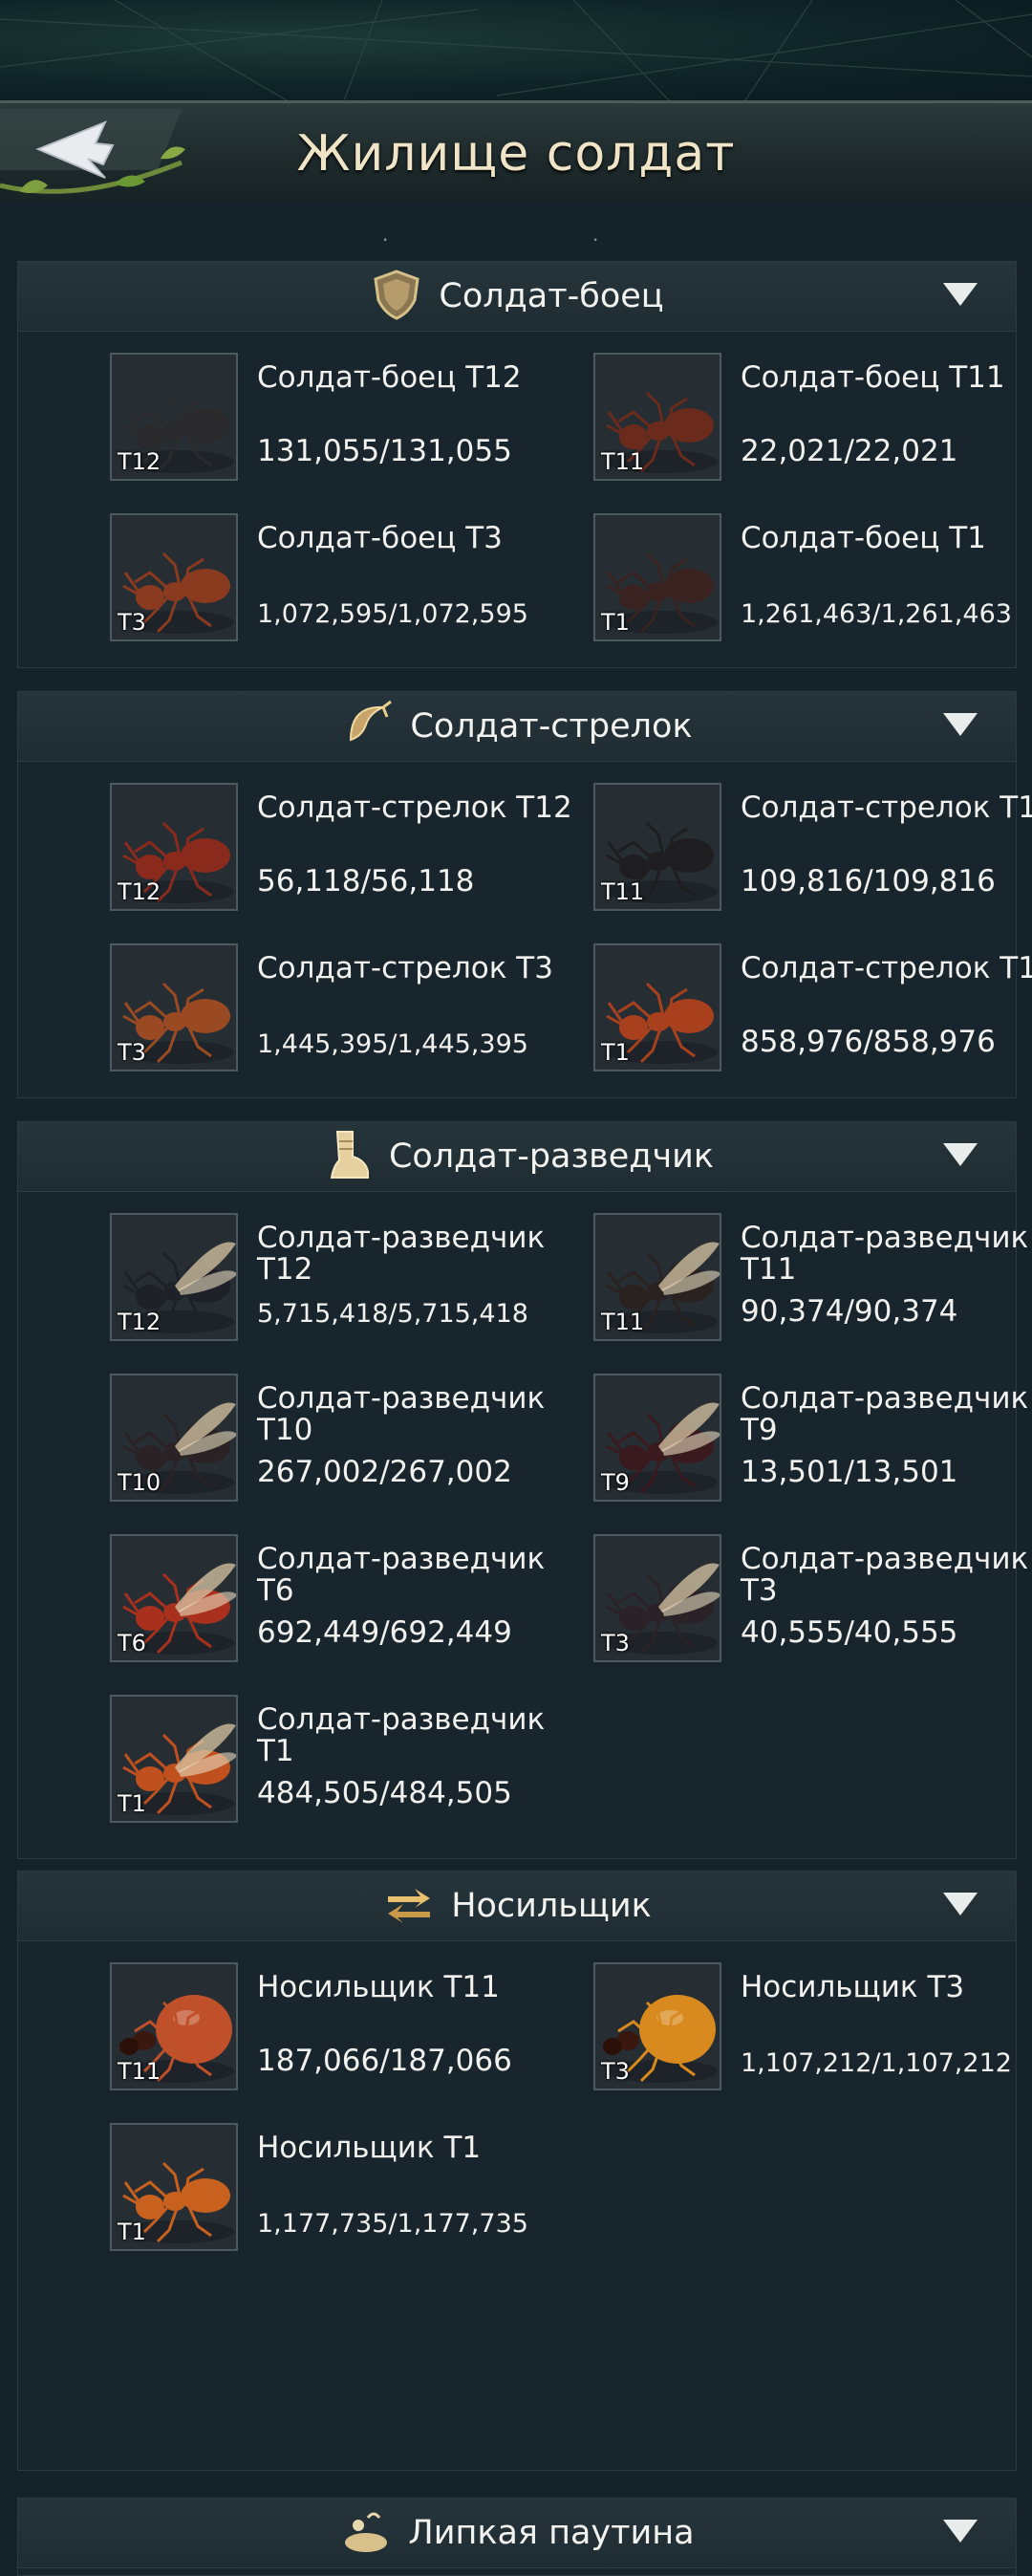 This screenshot has width=1032, height=2576. What do you see at coordinates (374, 2533) in the screenshot?
I see `web-icon` at bounding box center [374, 2533].